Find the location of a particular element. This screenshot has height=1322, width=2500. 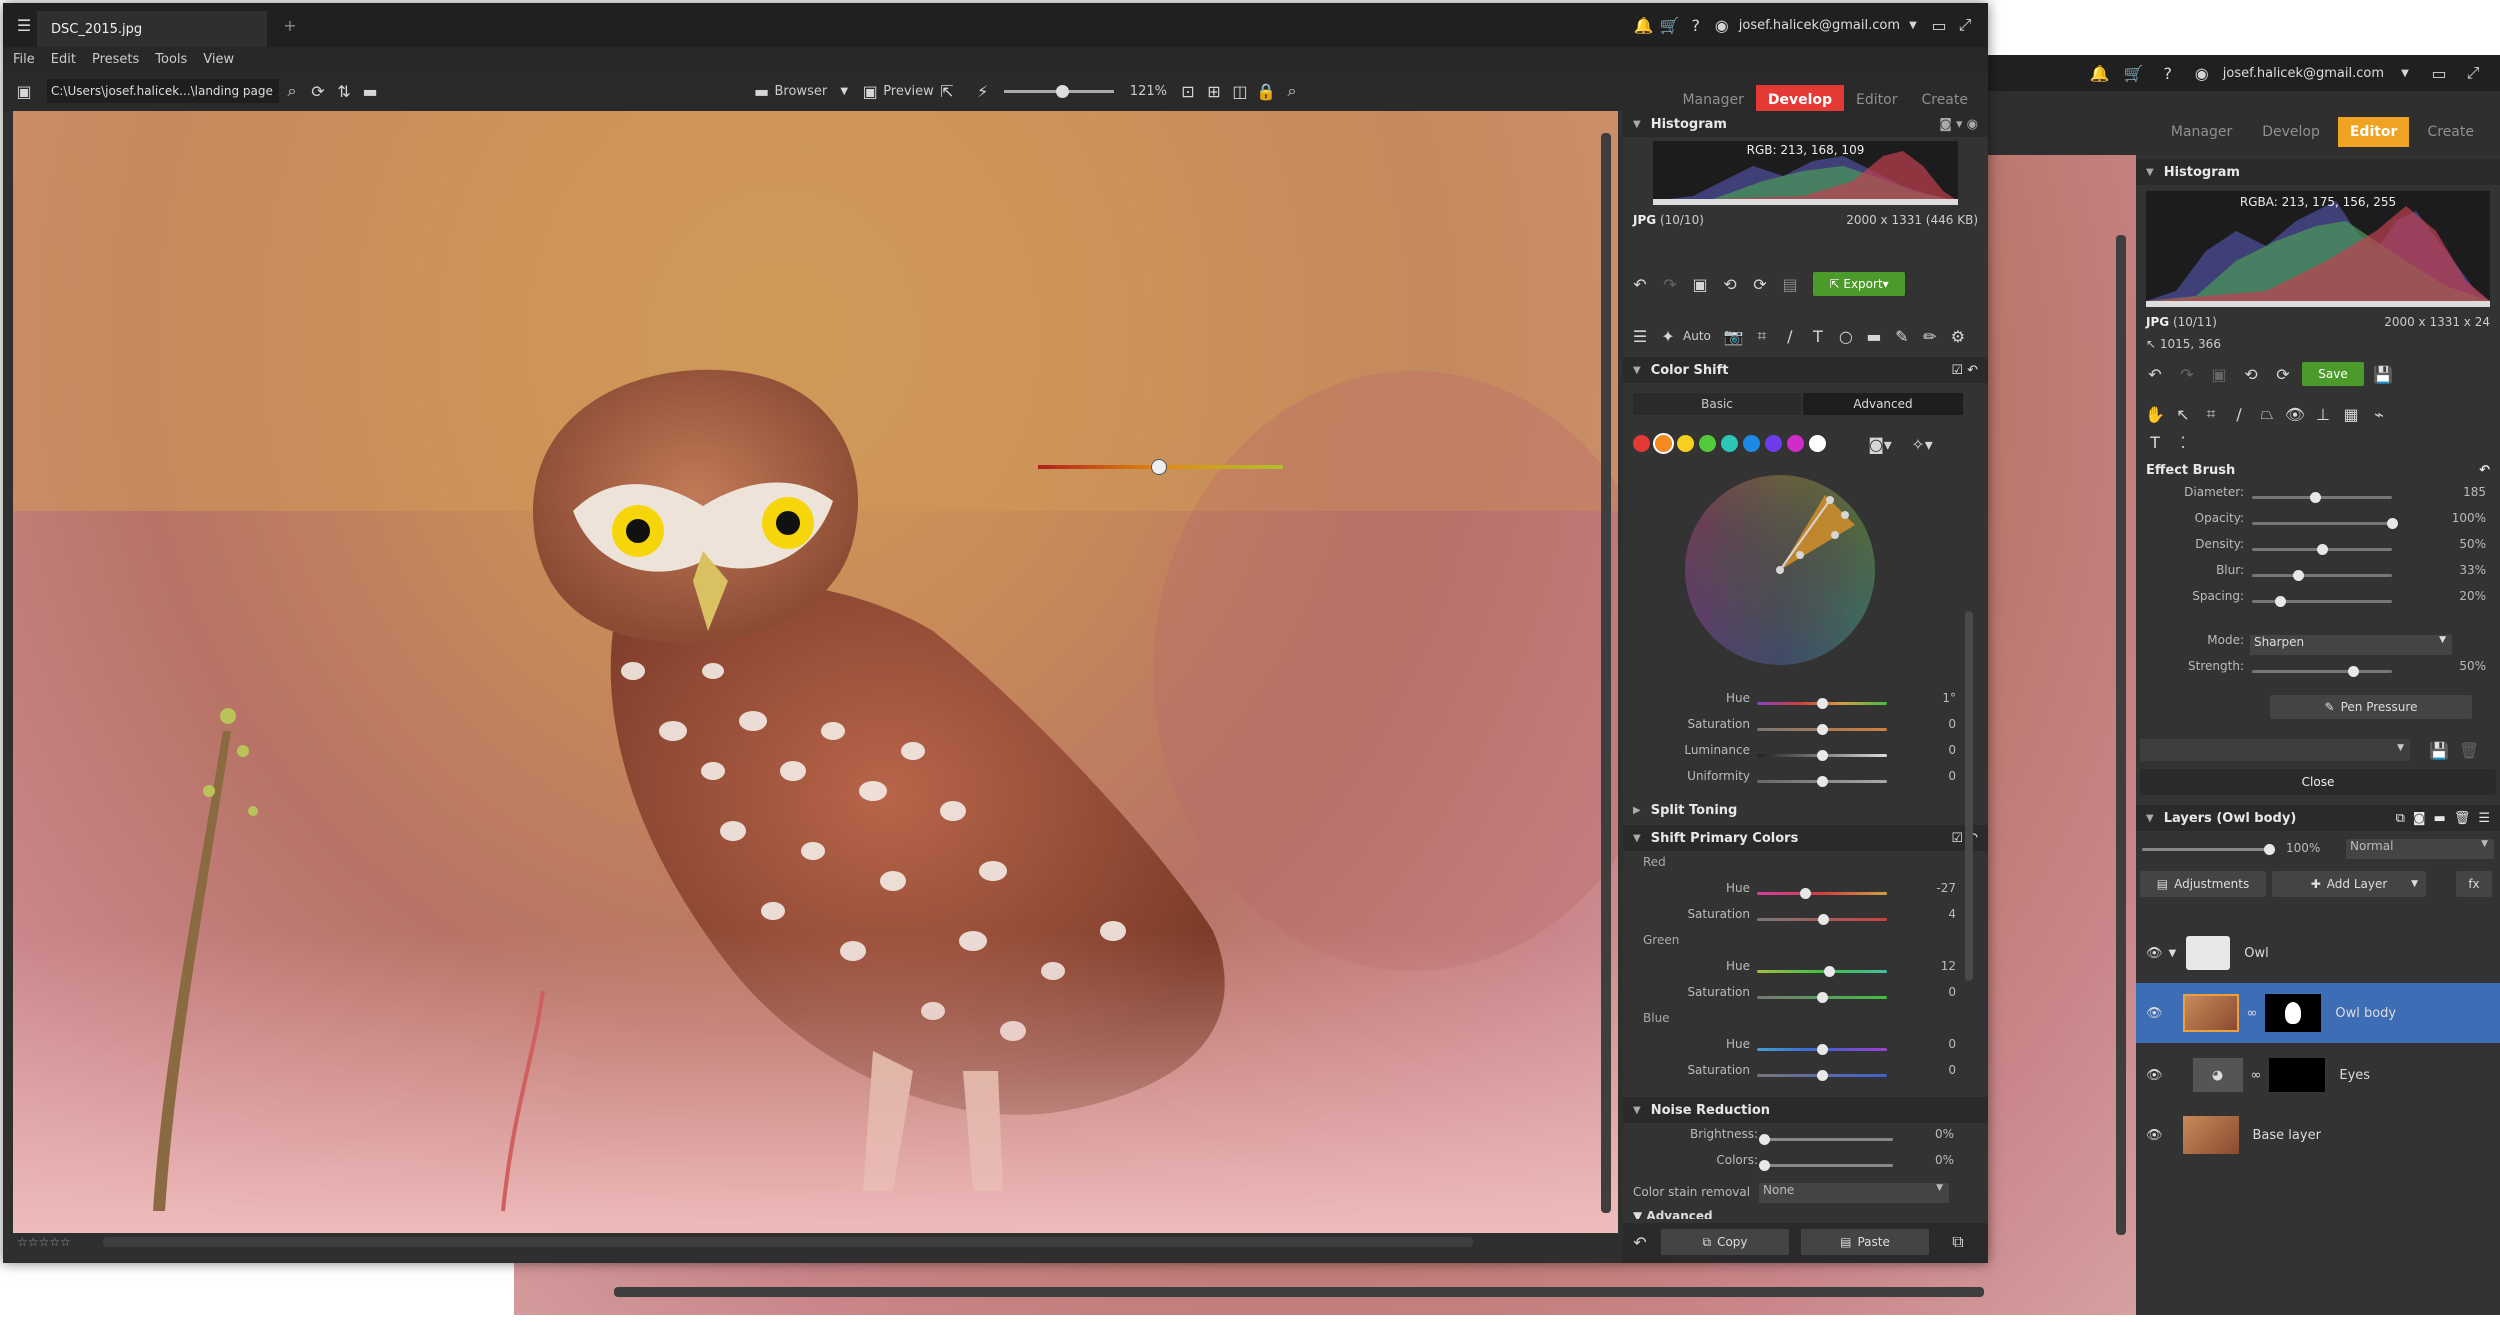

perspective-icon: ⏢ is located at coordinates (2267, 414).